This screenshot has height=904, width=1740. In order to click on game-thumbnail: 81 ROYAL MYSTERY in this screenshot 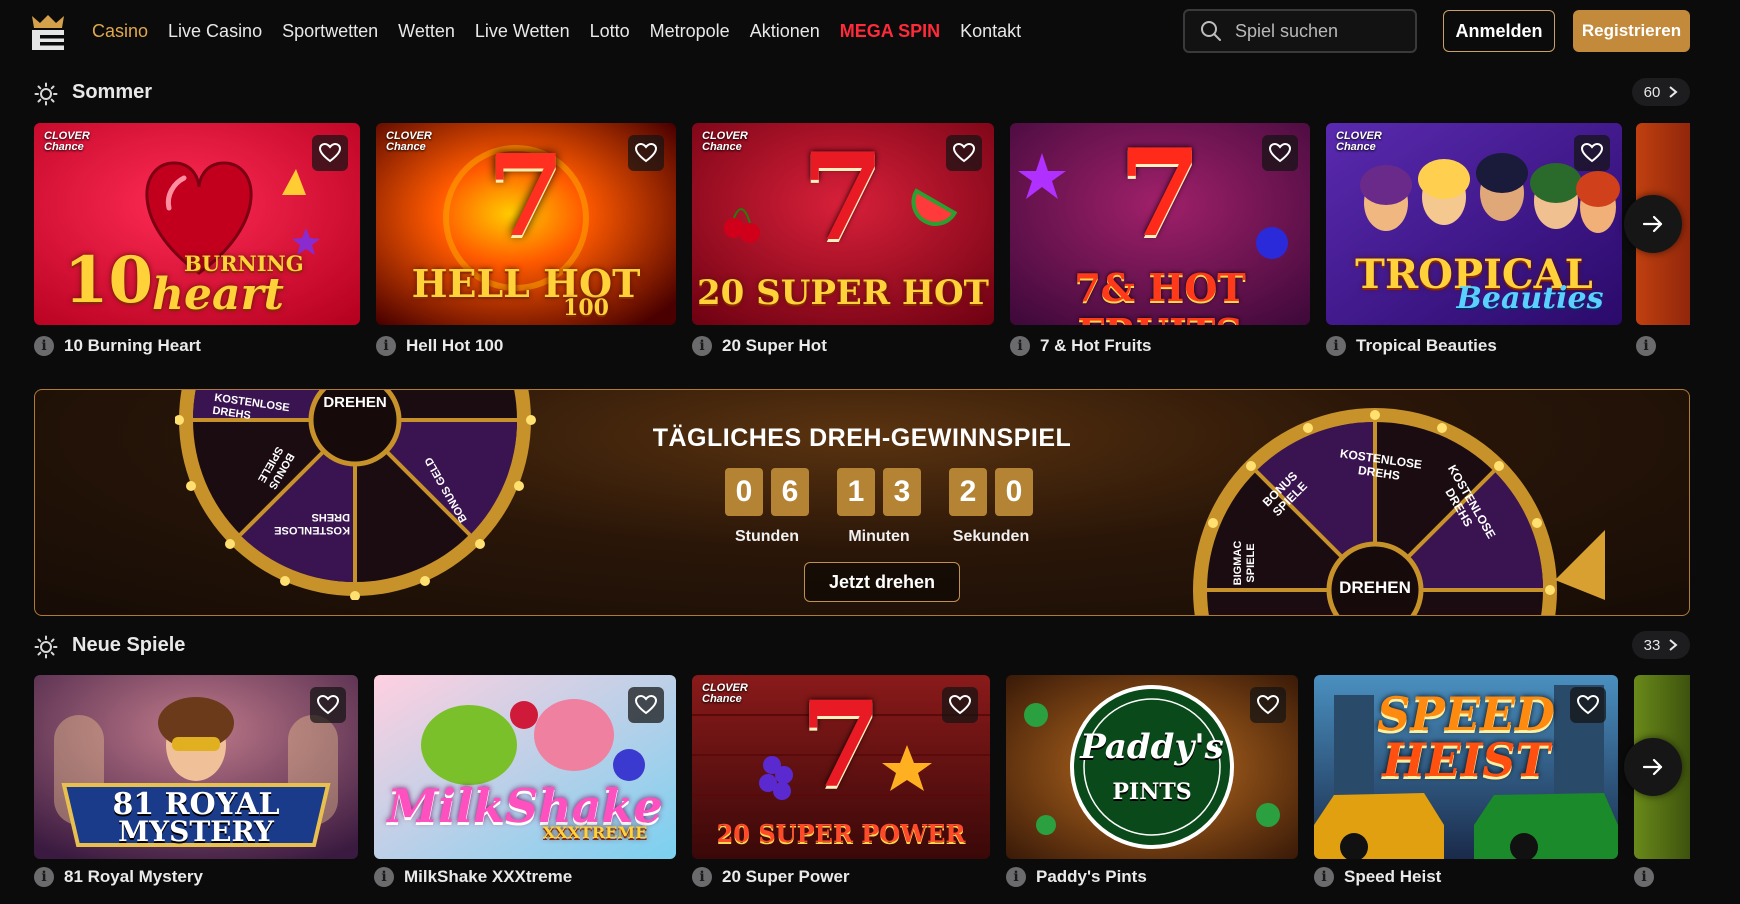, I will do `click(196, 767)`.